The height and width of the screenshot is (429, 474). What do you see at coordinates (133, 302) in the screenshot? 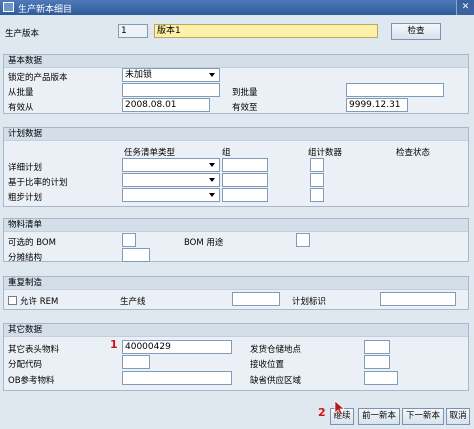
I see `prod-line-label: 生产线` at bounding box center [133, 302].